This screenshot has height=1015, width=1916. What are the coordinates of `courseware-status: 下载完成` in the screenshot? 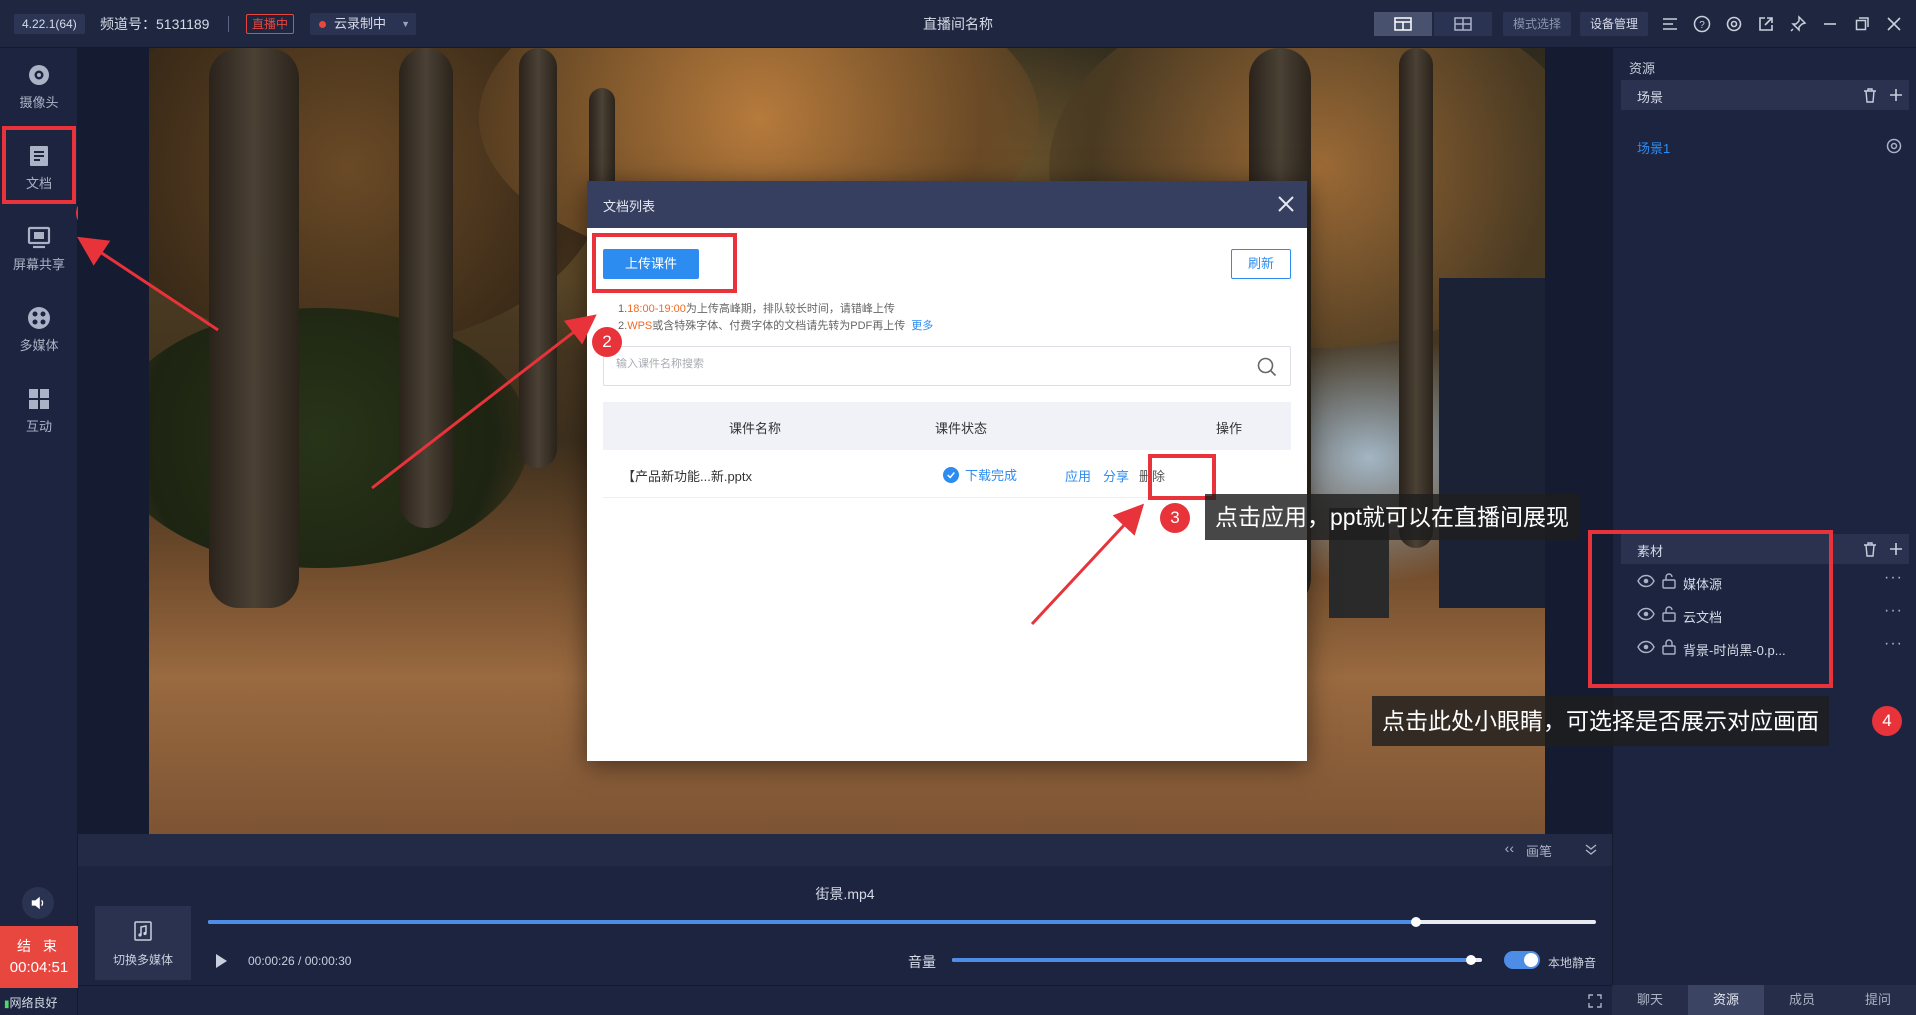 It's located at (980, 474).